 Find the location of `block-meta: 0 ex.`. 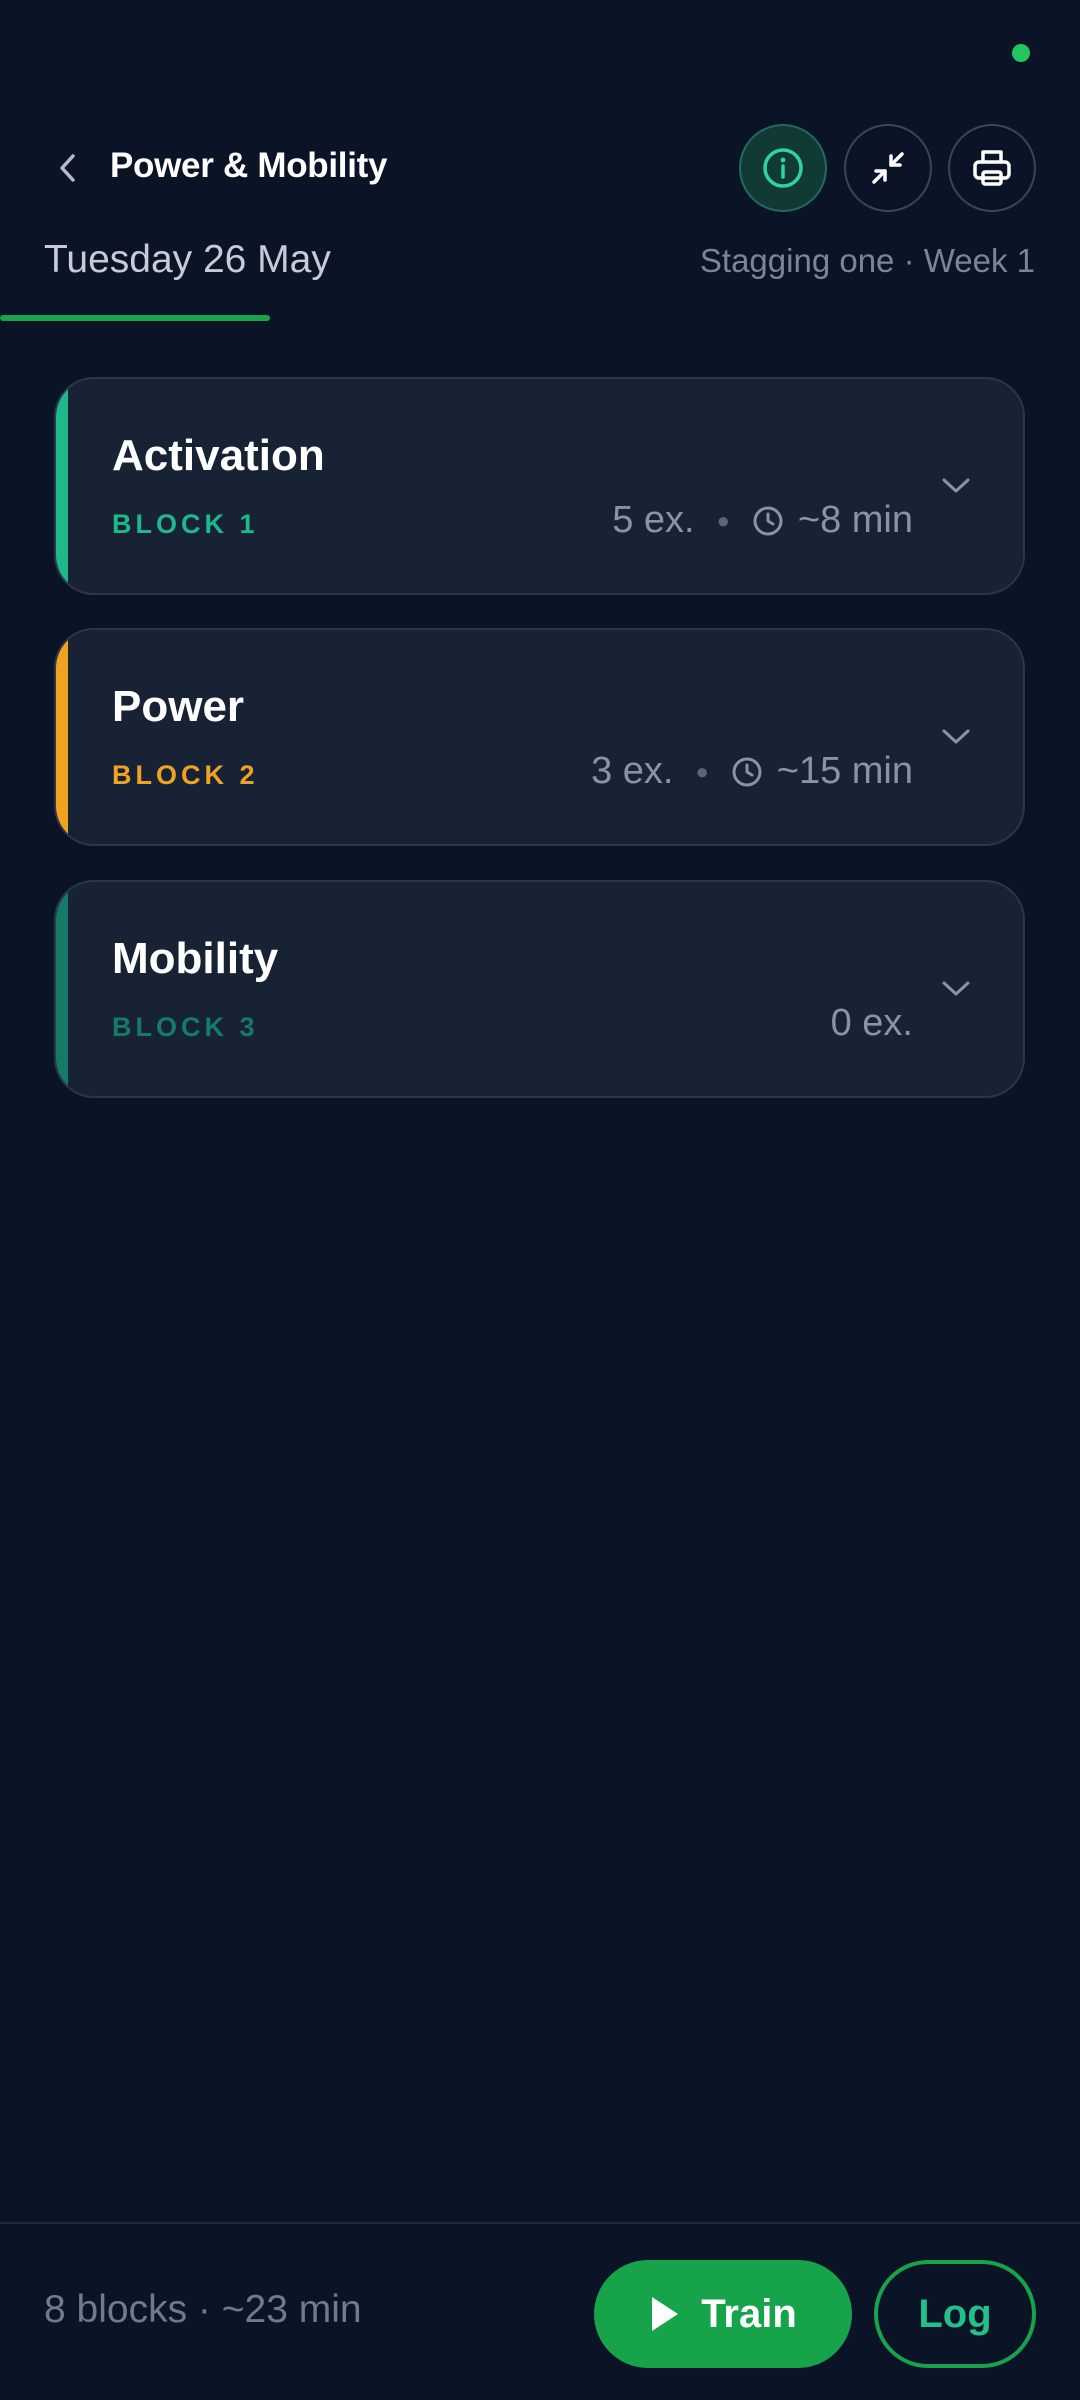

block-meta: 0 ex. is located at coordinates (872, 1023).